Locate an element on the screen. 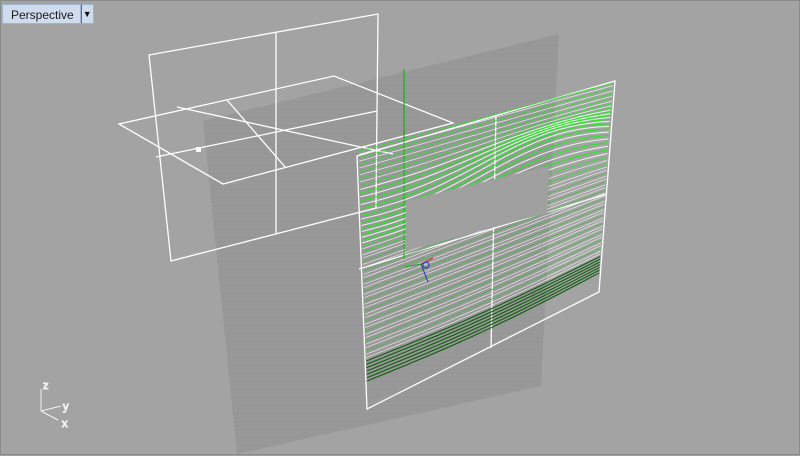 The height and width of the screenshot is (456, 800). triangle-down-icon: ▼ is located at coordinates (87, 14).